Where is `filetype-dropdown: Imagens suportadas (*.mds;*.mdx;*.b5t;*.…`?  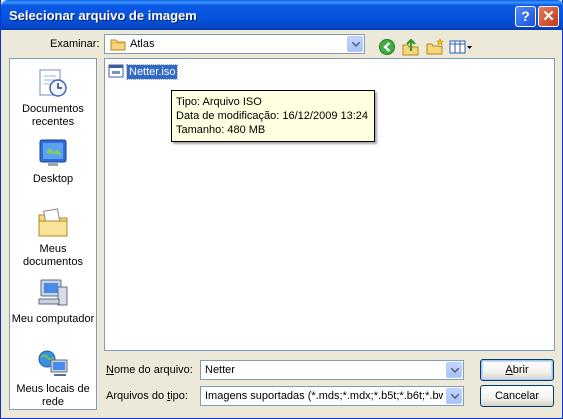 filetype-dropdown: Imagens suportadas (*.mds;*.mdx;*.b5t;*.… is located at coordinates (332, 396).